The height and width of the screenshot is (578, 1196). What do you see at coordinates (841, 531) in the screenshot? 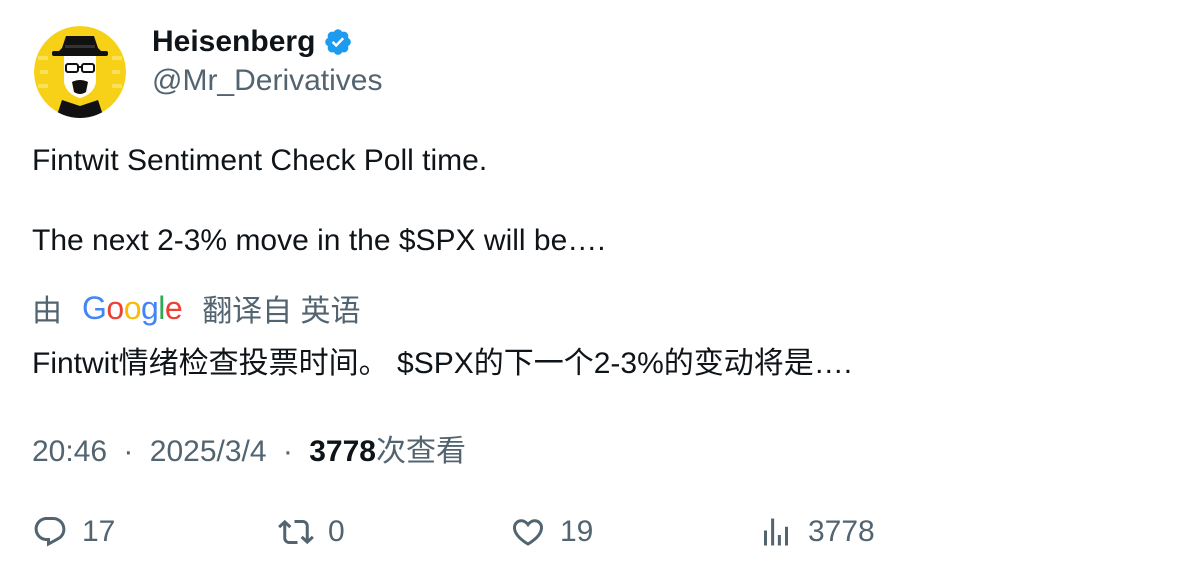
I see `views-action-count: 3778` at bounding box center [841, 531].